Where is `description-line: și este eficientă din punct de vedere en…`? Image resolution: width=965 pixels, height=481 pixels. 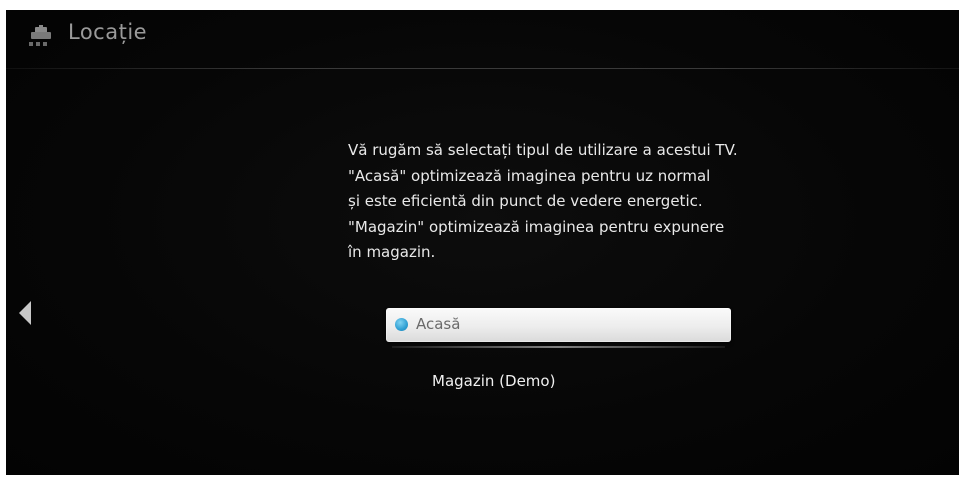
description-line: și este eficientă din punct de vedere en… is located at coordinates (525, 201).